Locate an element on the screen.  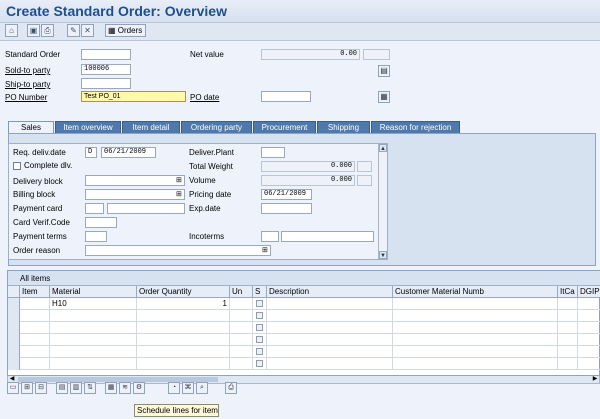
tab-shipping: Shipping is located at coordinates (343, 127).